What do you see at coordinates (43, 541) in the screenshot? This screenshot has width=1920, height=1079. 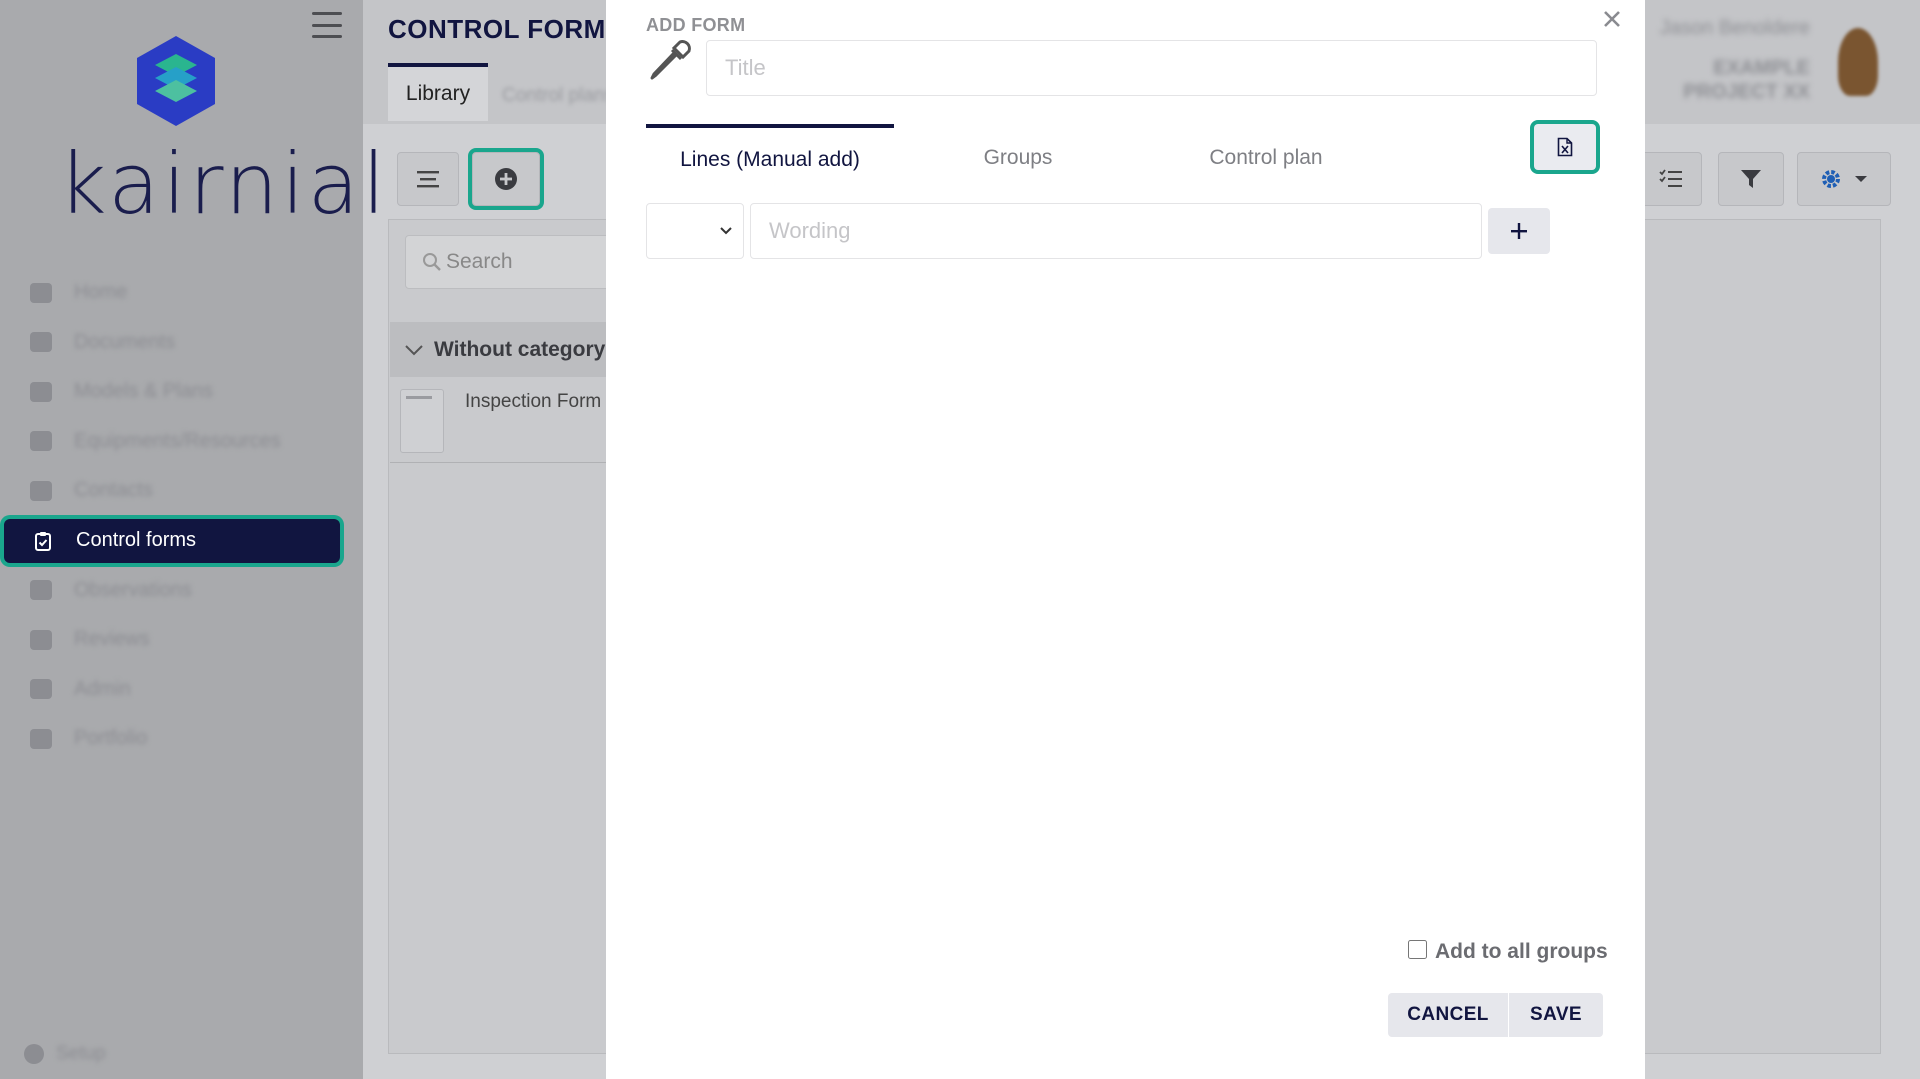 I see `clipboard-check-icon` at bounding box center [43, 541].